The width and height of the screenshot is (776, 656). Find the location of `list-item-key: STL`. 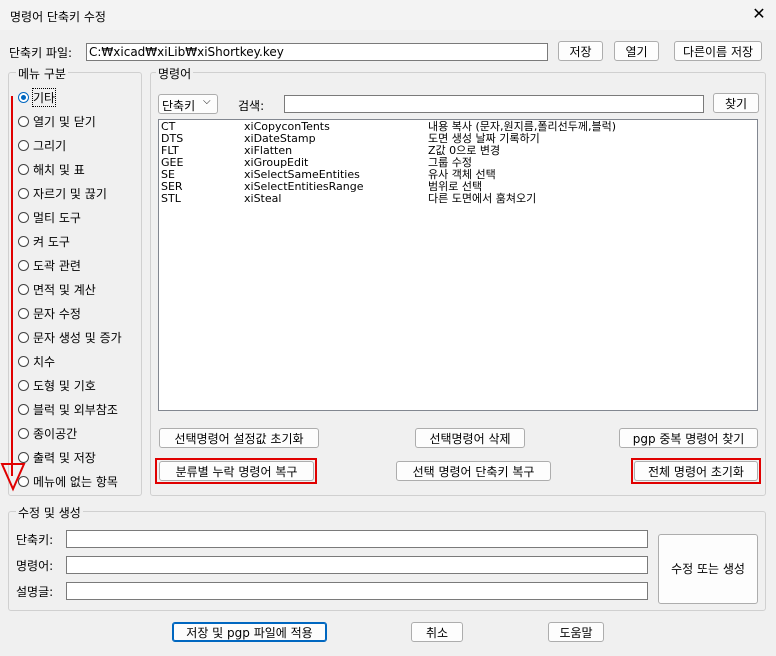

list-item-key: STL is located at coordinates (171, 198).